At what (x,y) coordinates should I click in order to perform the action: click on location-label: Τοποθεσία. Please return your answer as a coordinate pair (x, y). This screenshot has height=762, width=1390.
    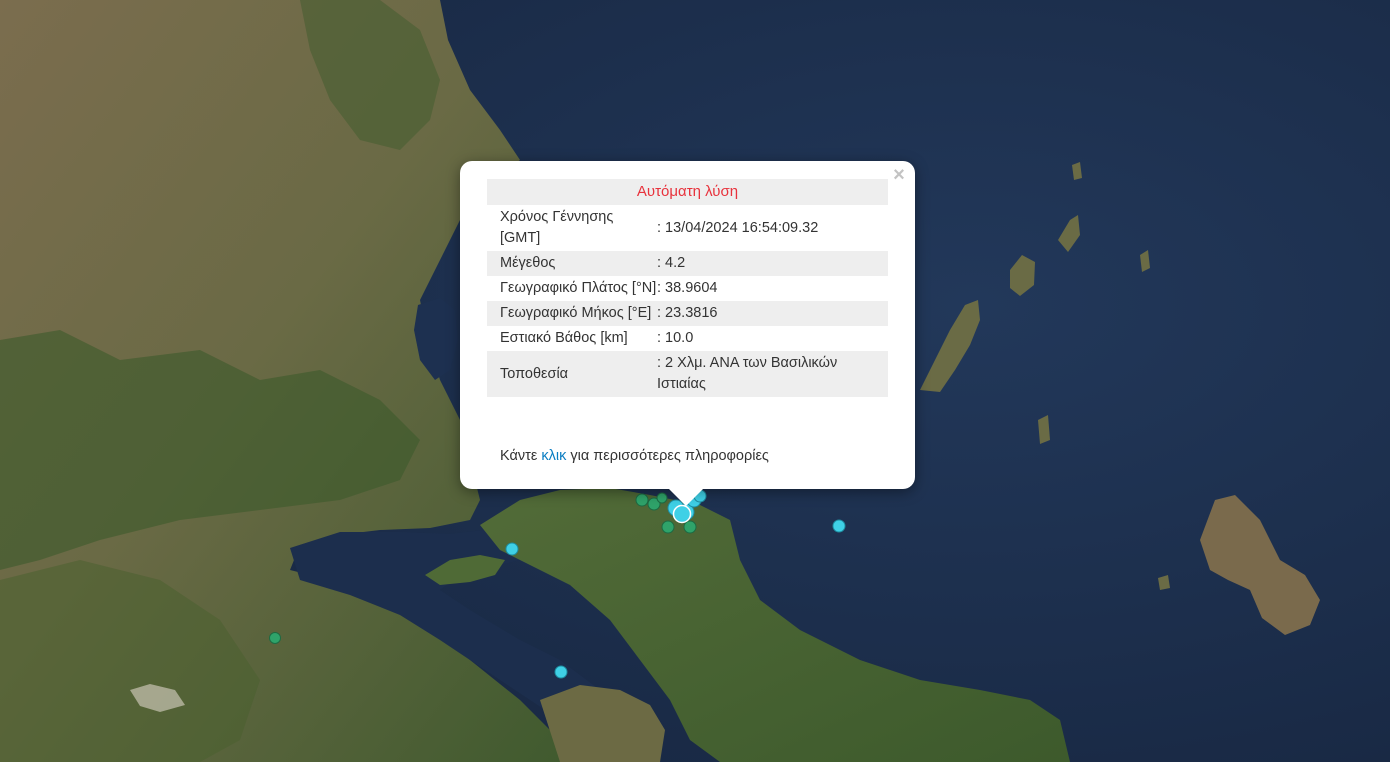
    Looking at the image, I should click on (572, 374).